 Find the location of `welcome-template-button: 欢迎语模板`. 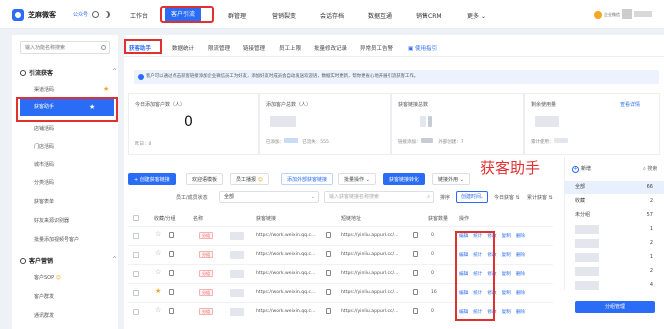

welcome-template-button: 欢迎语模板 is located at coordinates (205, 179).